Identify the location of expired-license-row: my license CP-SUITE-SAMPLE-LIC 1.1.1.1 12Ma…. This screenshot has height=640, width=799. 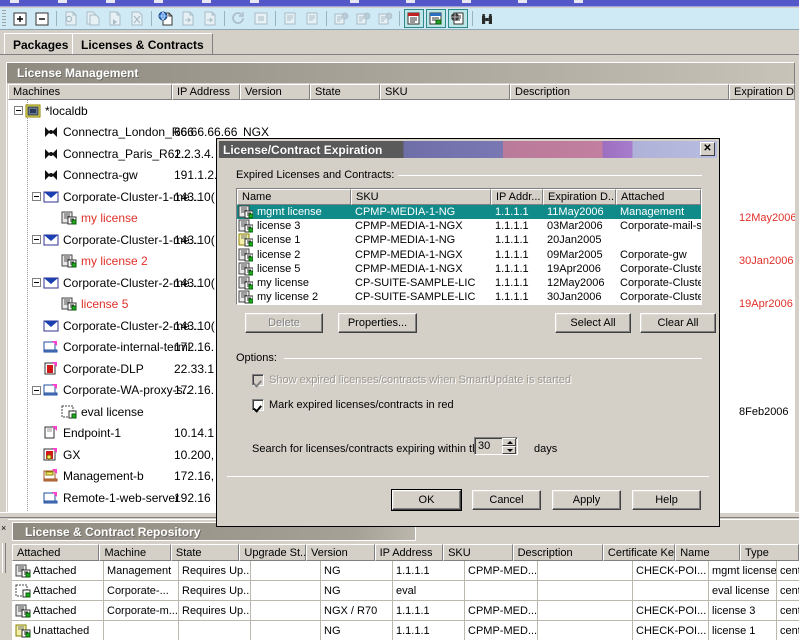
(469, 283).